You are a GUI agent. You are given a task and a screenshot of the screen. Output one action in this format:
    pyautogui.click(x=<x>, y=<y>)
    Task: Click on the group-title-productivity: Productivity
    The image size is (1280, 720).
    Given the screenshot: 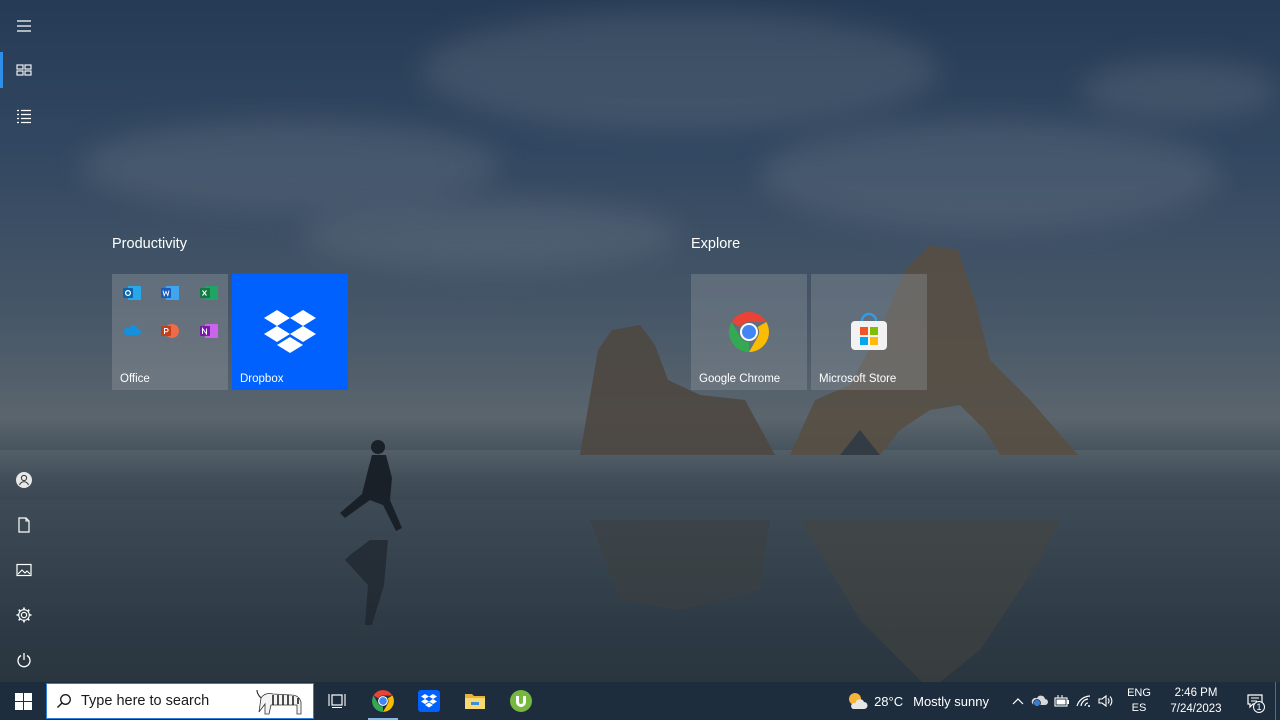 What is the action you would take?
    pyautogui.click(x=149, y=244)
    